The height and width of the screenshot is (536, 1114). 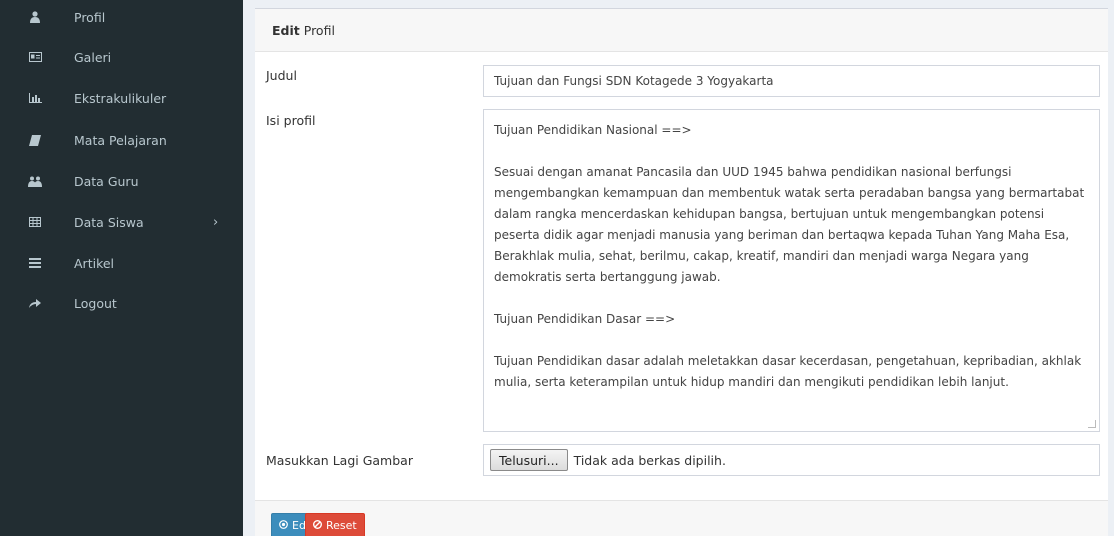 I want to click on sidebar-item-label: Profil, so click(x=90, y=17).